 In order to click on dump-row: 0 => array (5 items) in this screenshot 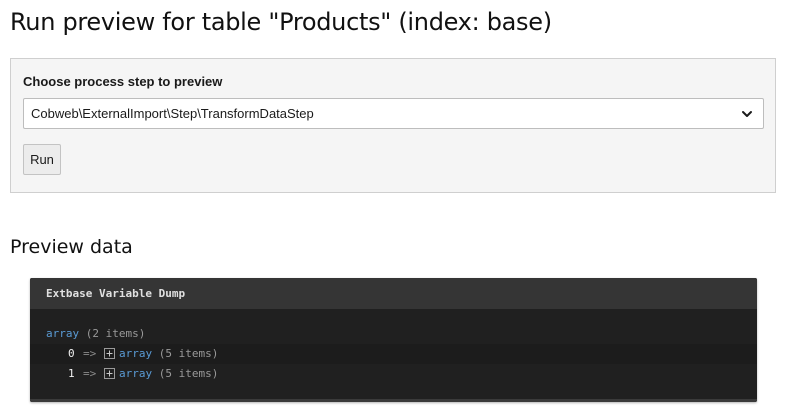, I will do `click(393, 354)`.